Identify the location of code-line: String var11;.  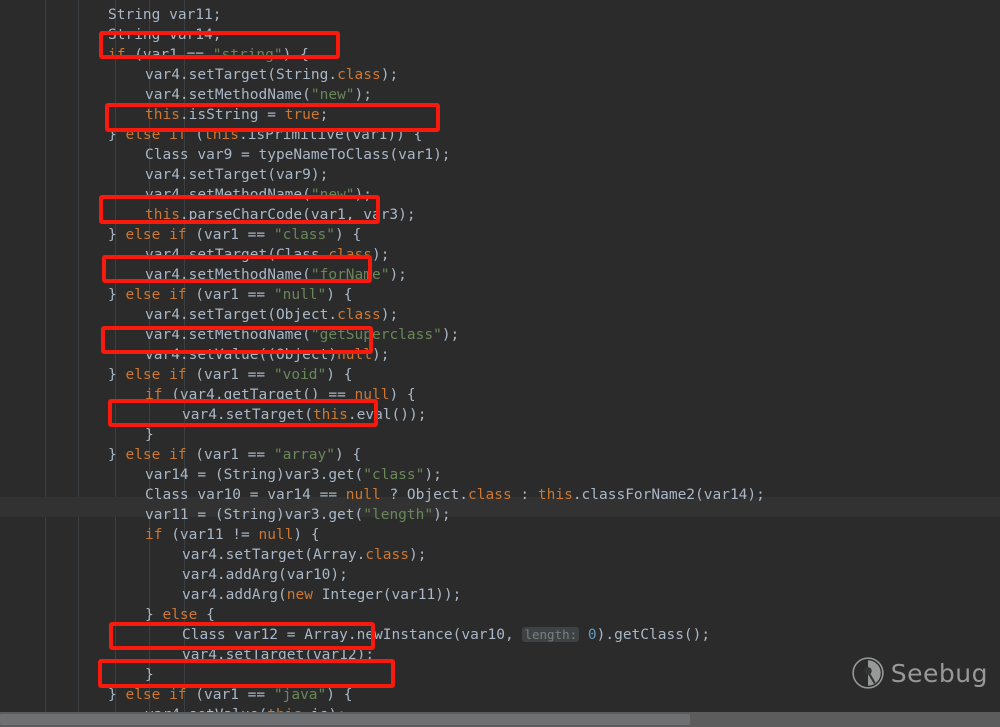
(111, 15).